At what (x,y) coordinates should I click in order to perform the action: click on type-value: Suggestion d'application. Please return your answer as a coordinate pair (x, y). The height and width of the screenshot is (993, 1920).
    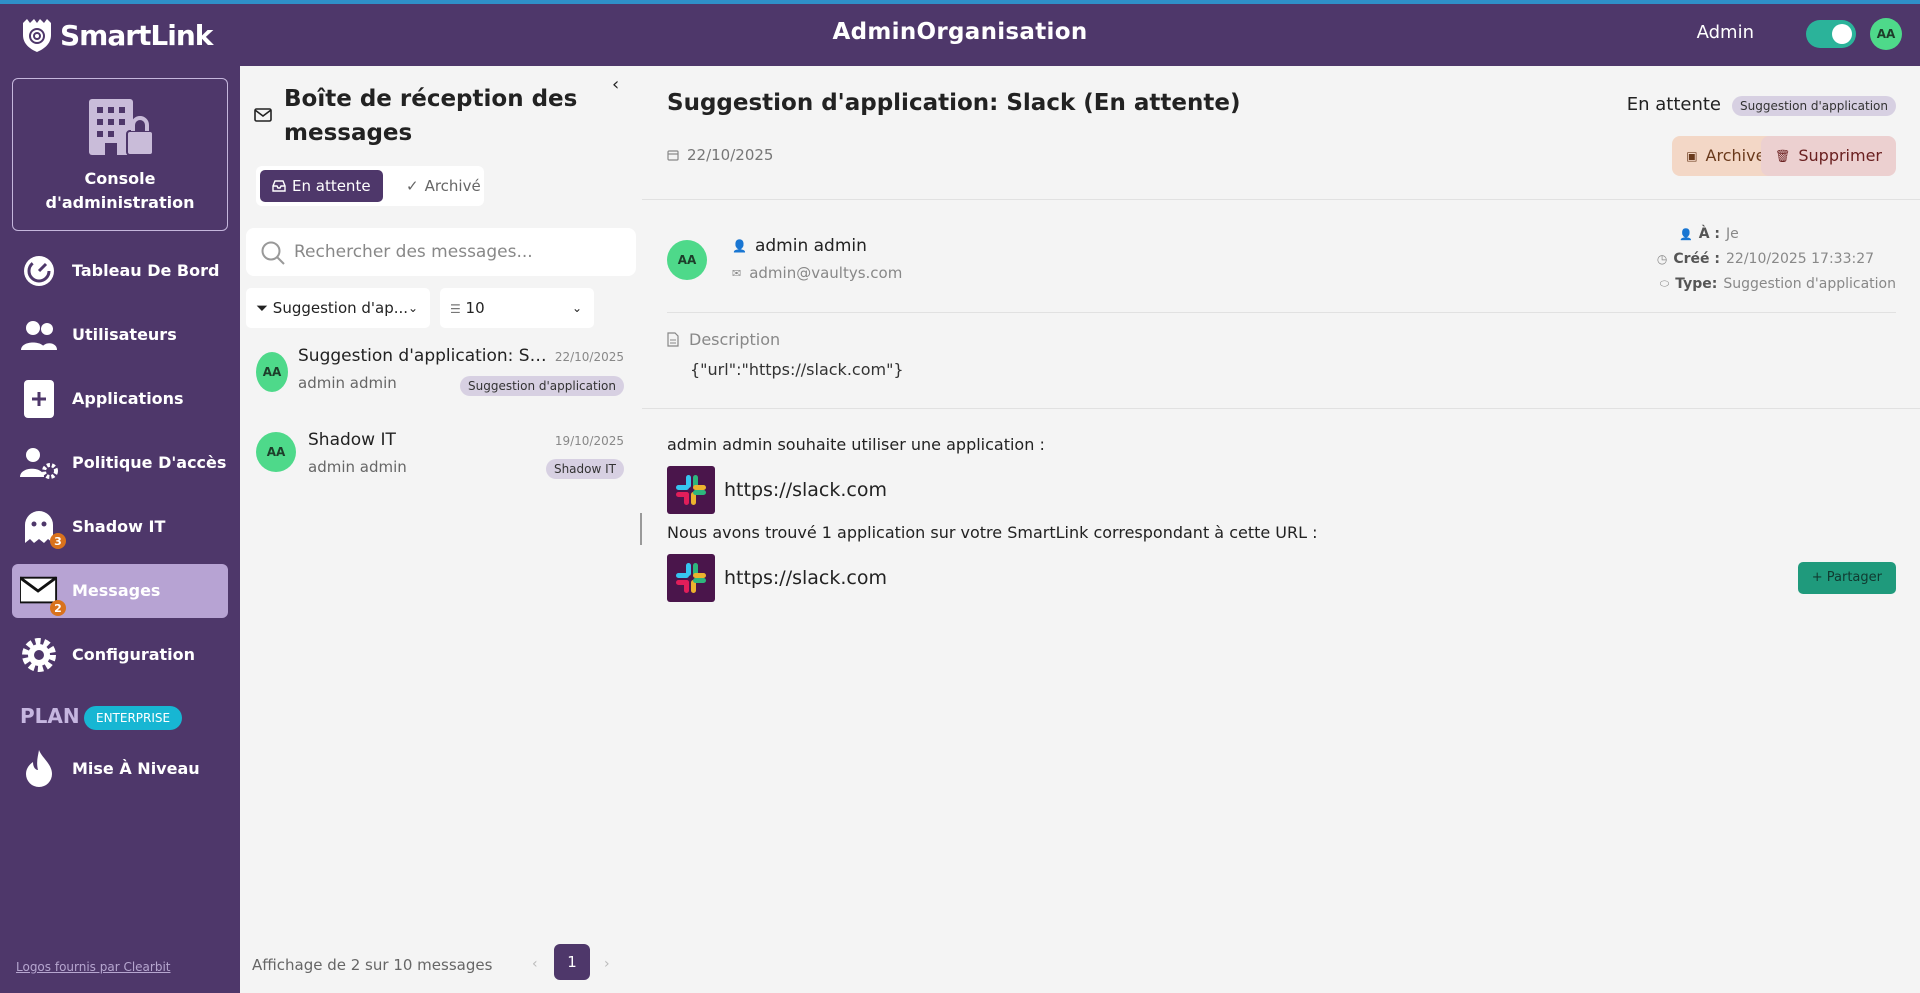
    Looking at the image, I should click on (1809, 284).